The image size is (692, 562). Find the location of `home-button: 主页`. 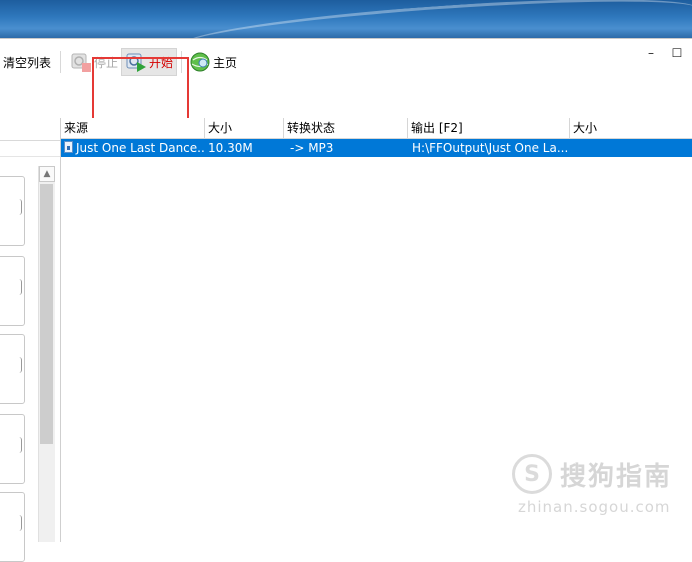

home-button: 主页 is located at coordinates (213, 62).